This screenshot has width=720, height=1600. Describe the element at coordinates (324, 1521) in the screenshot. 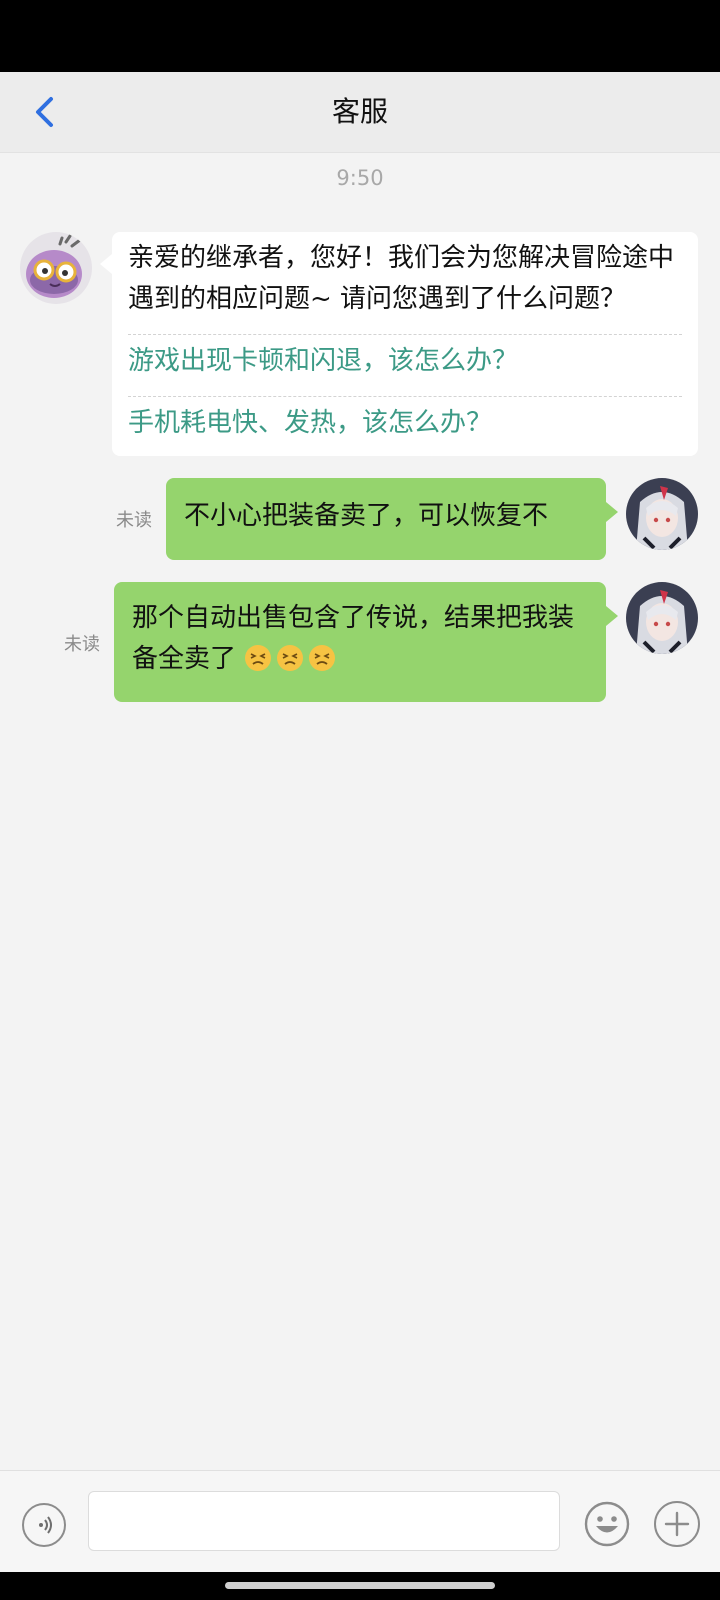

I see `message-input` at that location.